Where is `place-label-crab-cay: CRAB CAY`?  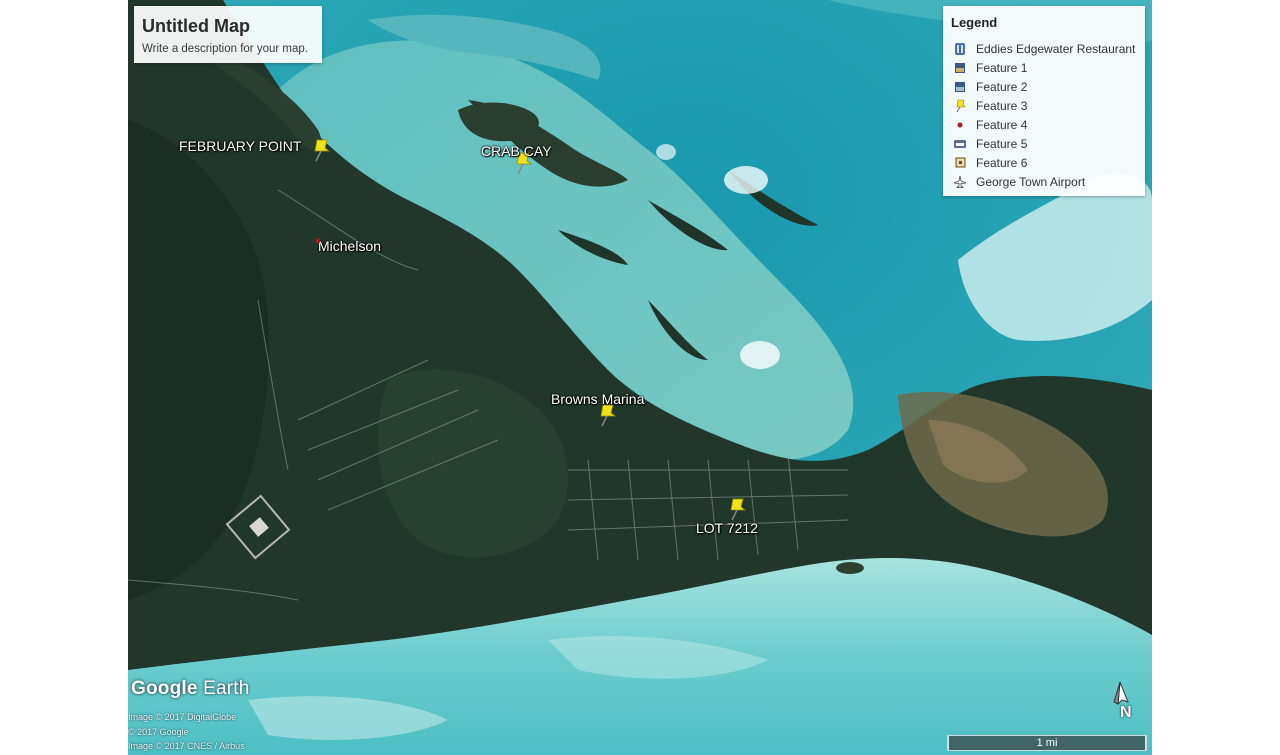
place-label-crab-cay: CRAB CAY is located at coordinates (516, 151).